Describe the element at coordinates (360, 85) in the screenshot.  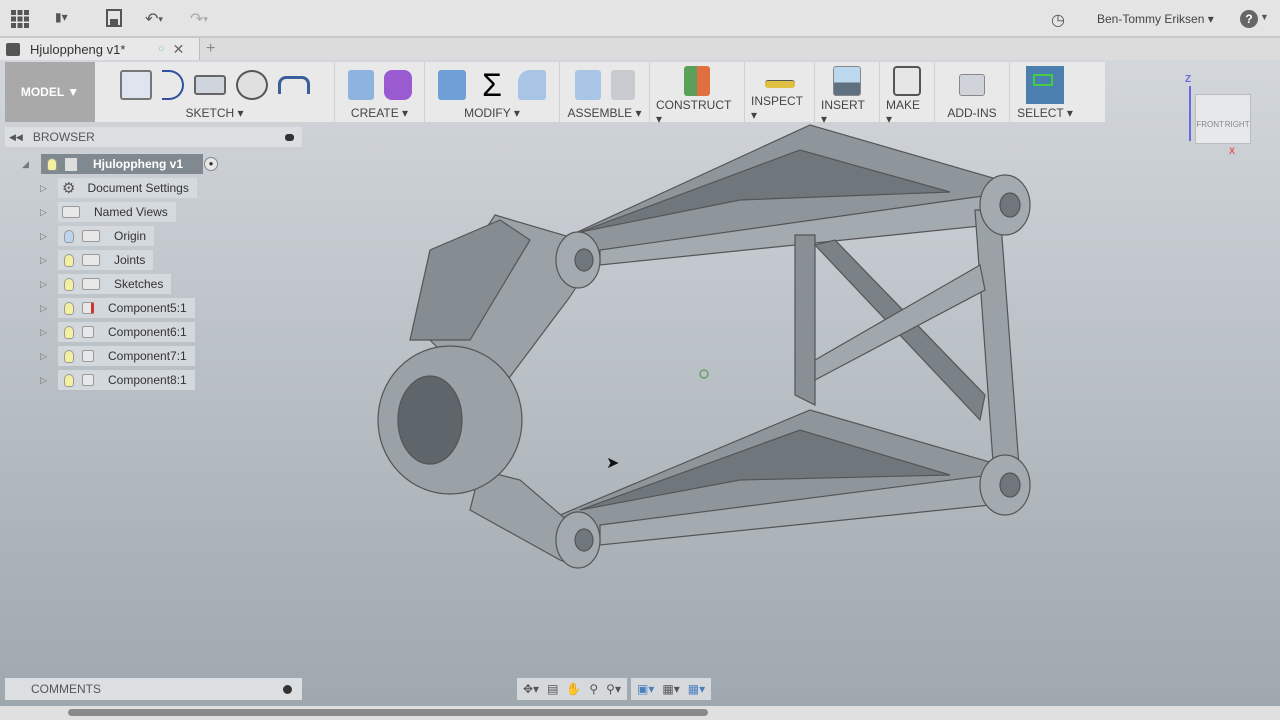
I see `extrude-icon` at that location.